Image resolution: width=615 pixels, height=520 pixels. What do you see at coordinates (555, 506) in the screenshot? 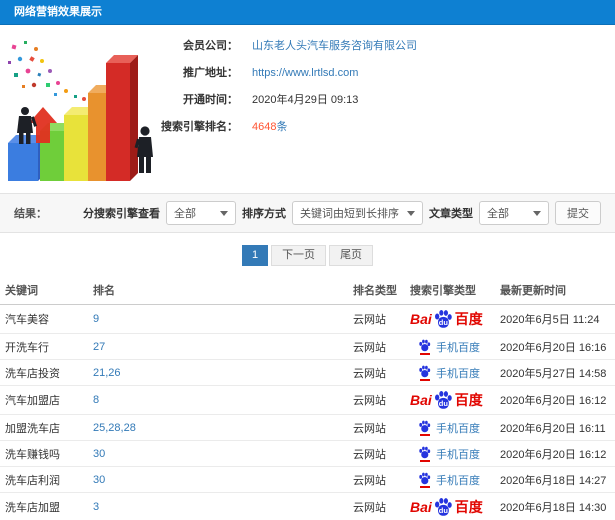
I see `updated-time-cell: 2020年6月18日 14:30` at bounding box center [555, 506].